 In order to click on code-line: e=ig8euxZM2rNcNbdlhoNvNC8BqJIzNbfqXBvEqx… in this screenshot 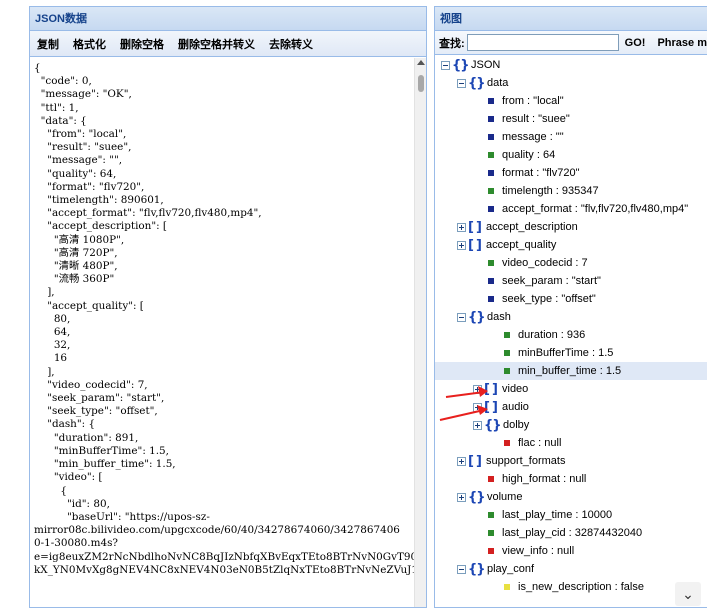, I will do `click(224, 556)`.